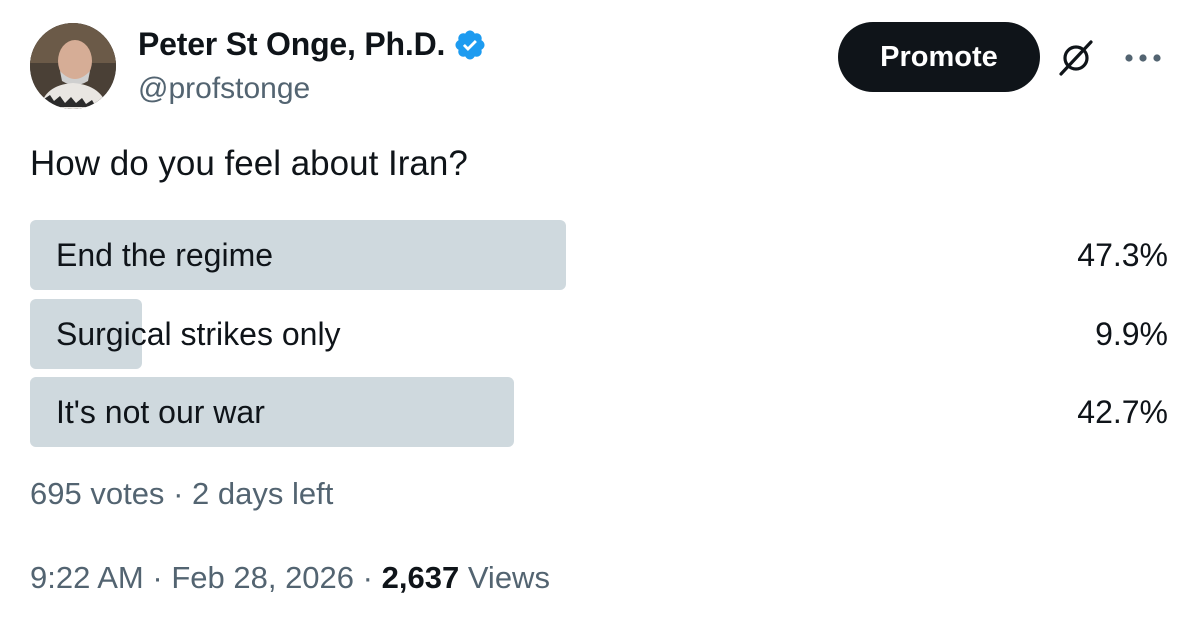  I want to click on poll-option: It's not our war 42.7%, so click(600, 412).